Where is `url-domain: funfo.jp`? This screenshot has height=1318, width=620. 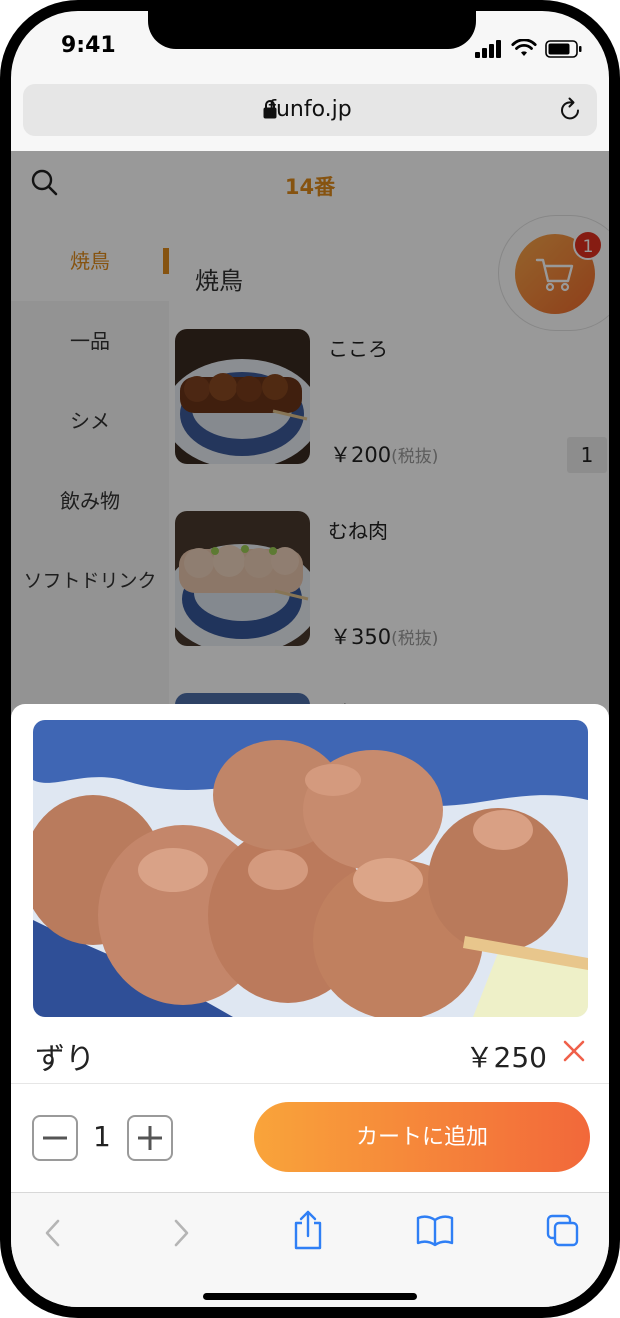
url-domain: funfo.jp is located at coordinates (310, 109).